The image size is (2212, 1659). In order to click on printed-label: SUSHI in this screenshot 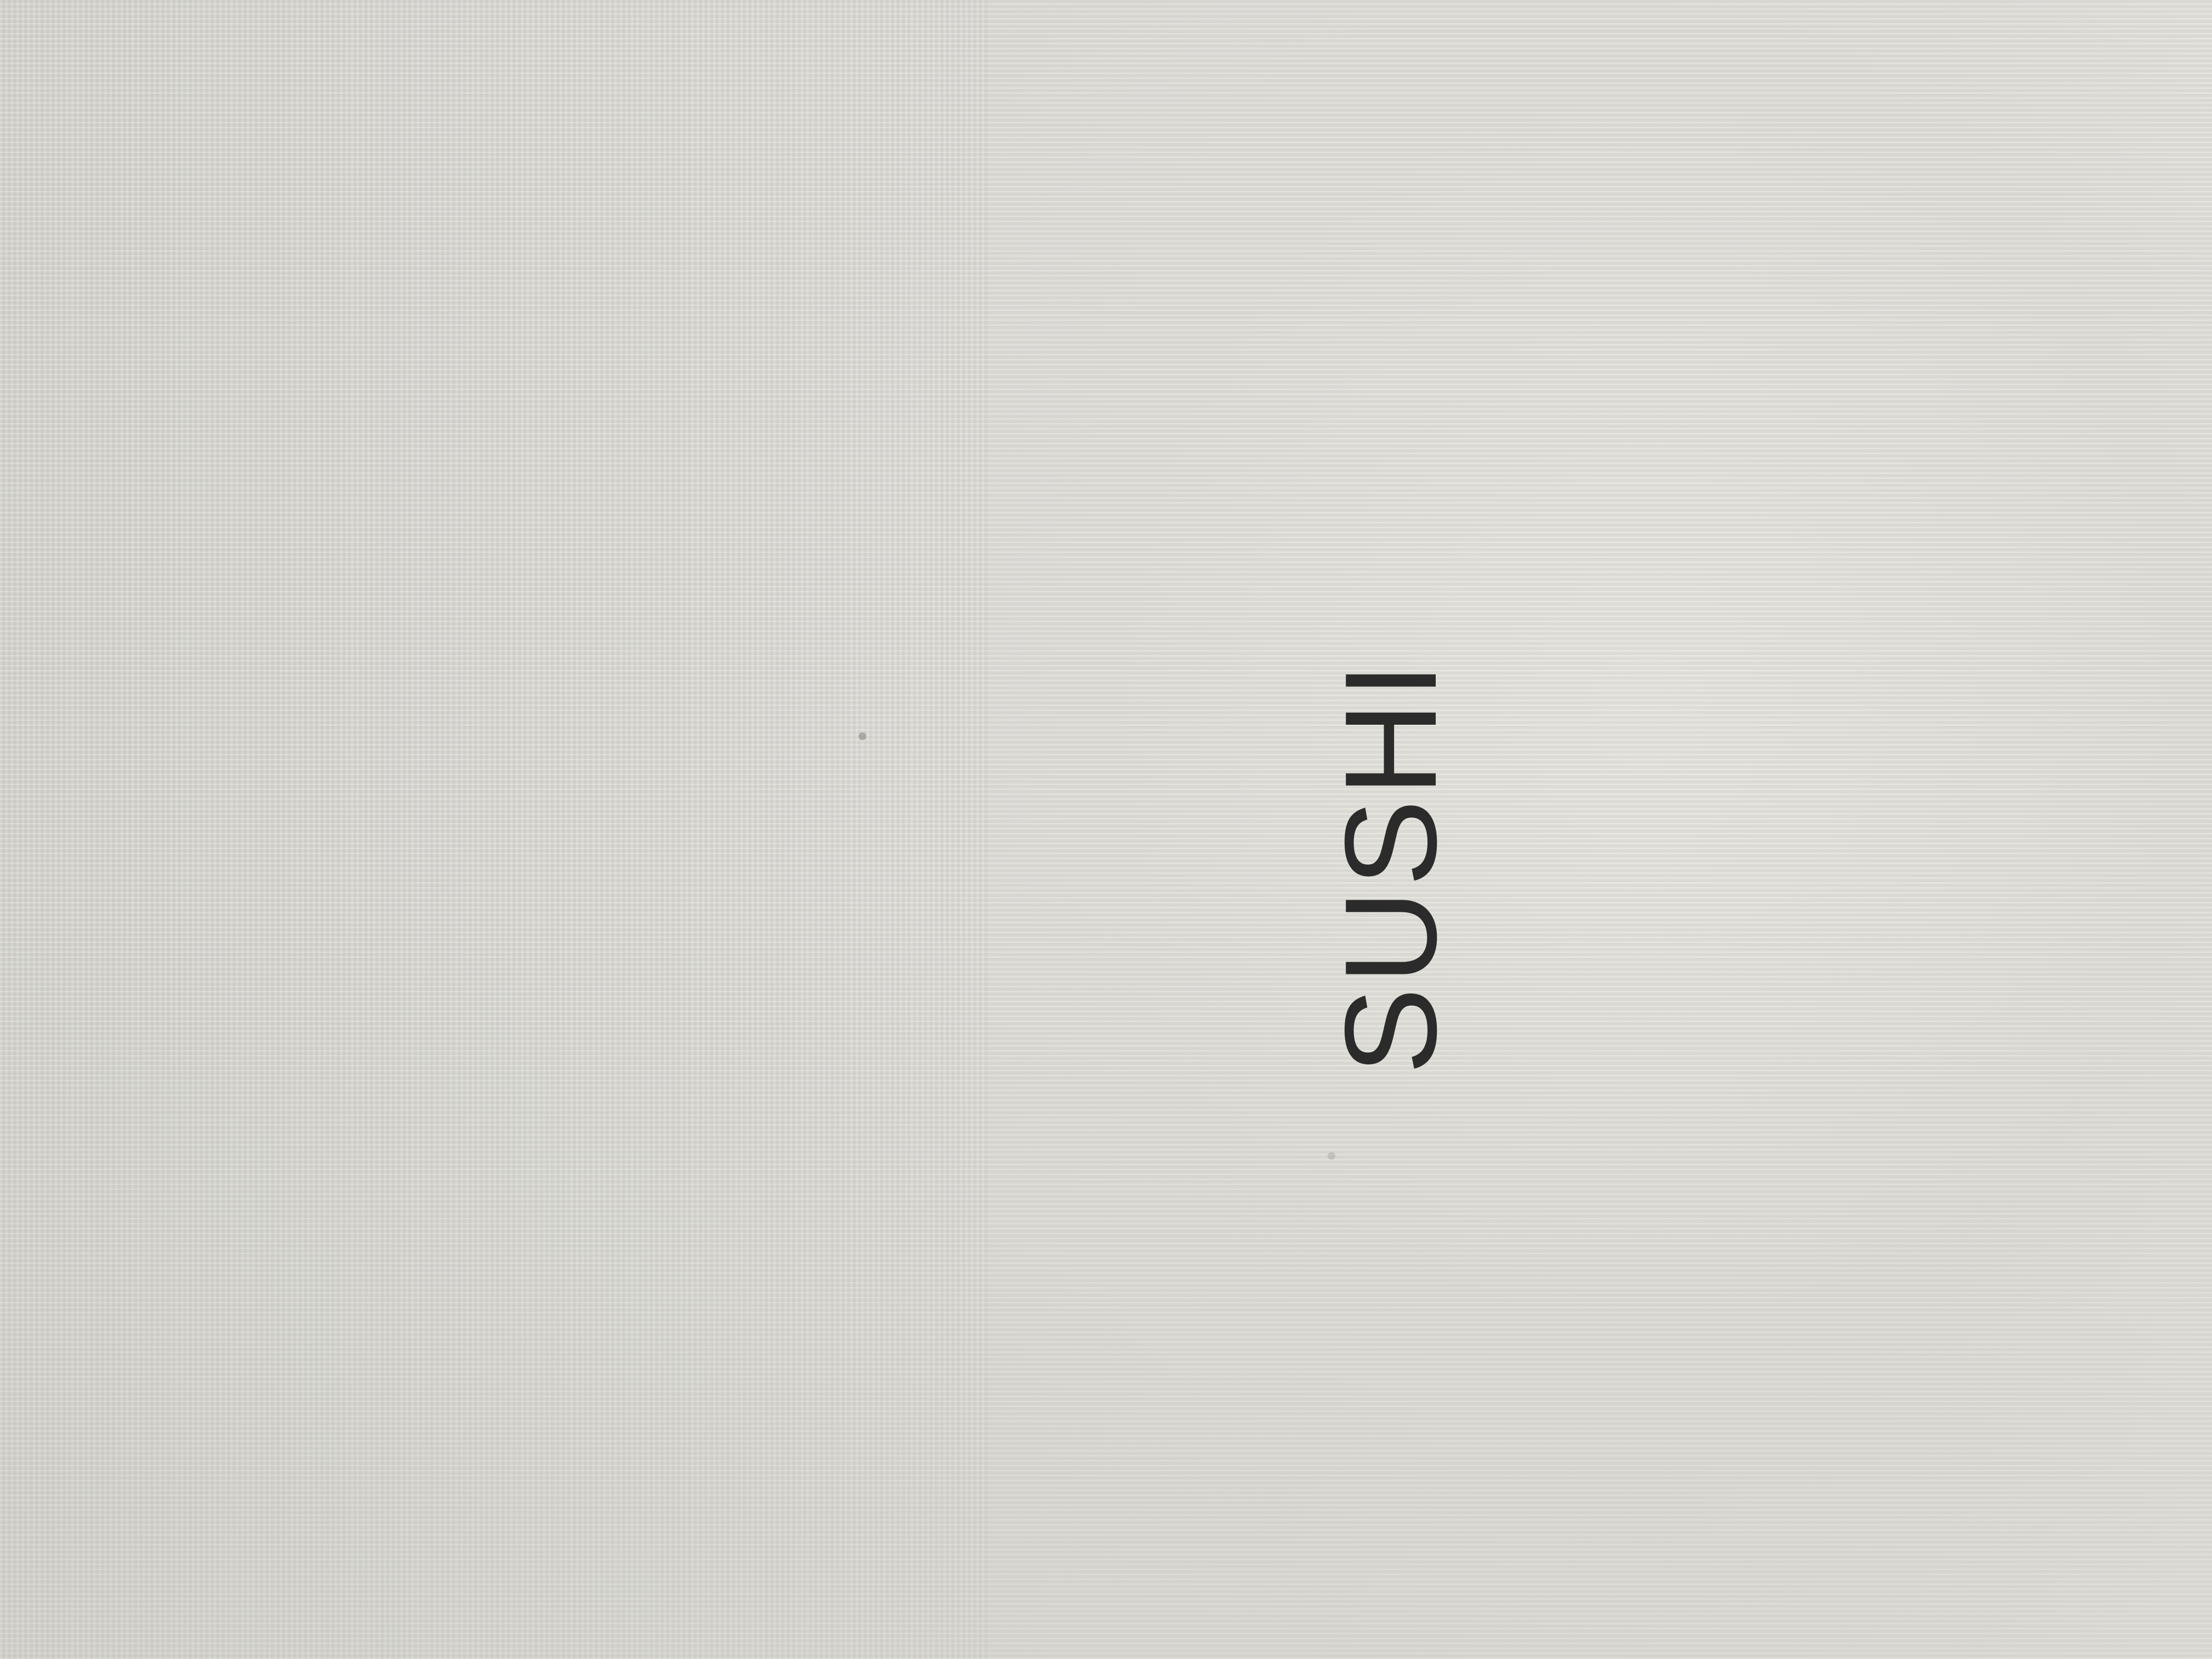, I will do `click(1391, 867)`.